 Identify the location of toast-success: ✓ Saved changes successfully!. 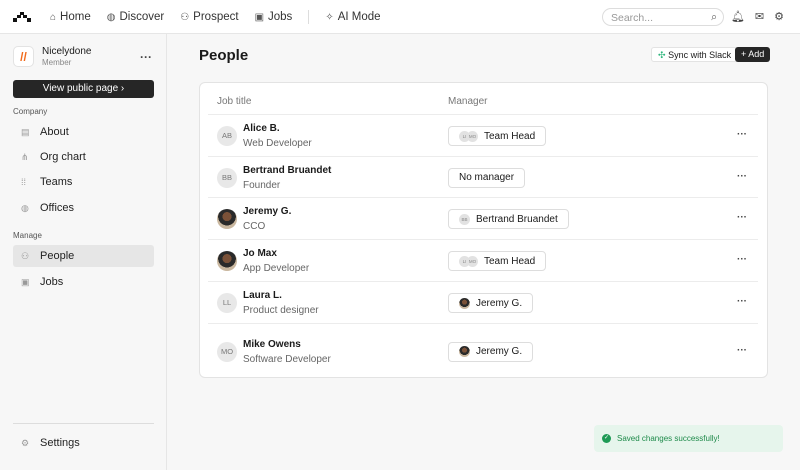
(688, 438).